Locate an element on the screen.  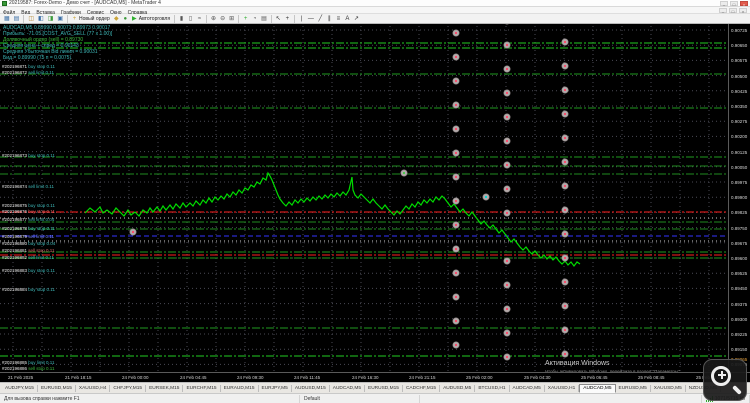
new-chart-icon: ▦ is located at coordinates (7, 19).